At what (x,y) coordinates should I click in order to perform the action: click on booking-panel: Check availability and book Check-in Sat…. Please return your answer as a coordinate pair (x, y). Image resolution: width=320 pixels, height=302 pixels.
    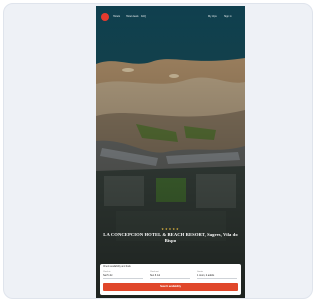
    Looking at the image, I should click on (170, 279).